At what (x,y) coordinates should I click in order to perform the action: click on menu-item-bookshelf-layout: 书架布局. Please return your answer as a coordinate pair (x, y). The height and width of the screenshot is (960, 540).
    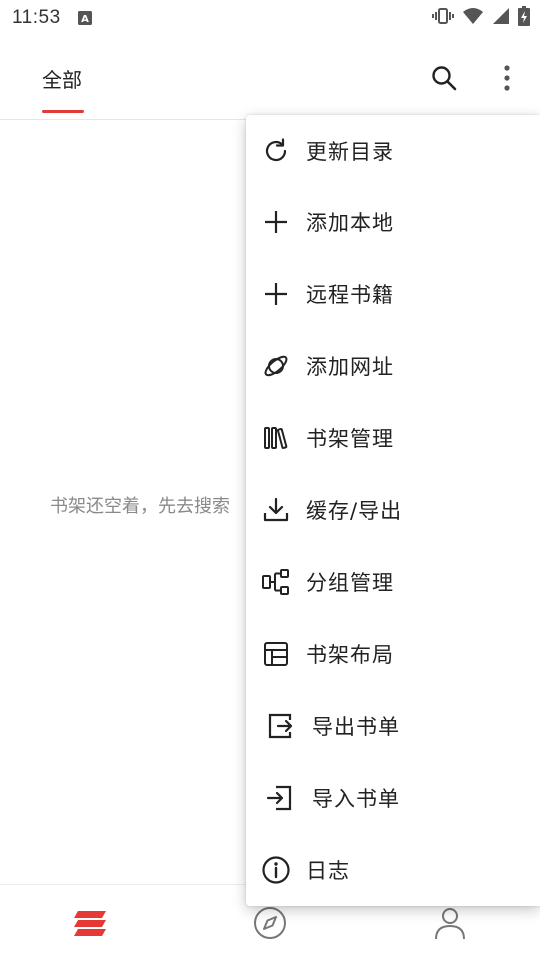
    Looking at the image, I should click on (393, 654).